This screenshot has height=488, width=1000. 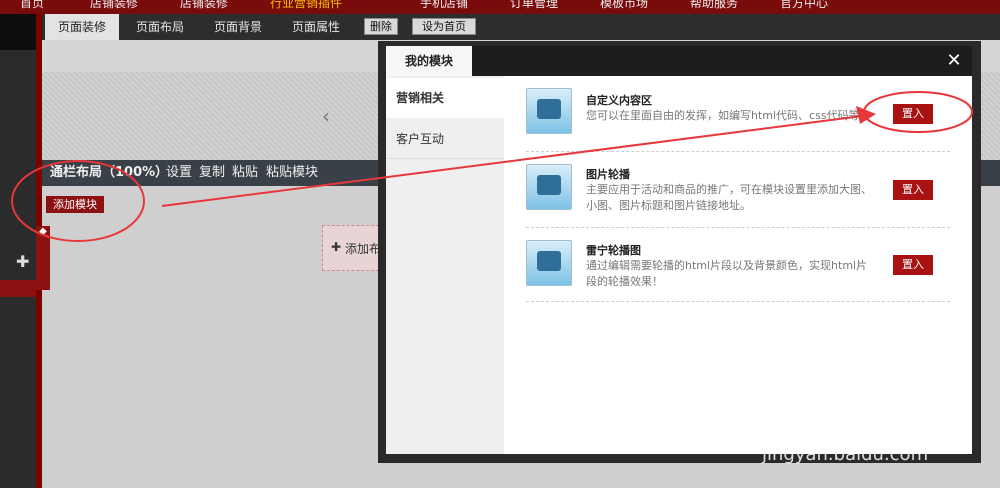 What do you see at coordinates (918, 112) in the screenshot?
I see `annotation-circle-insert` at bounding box center [918, 112].